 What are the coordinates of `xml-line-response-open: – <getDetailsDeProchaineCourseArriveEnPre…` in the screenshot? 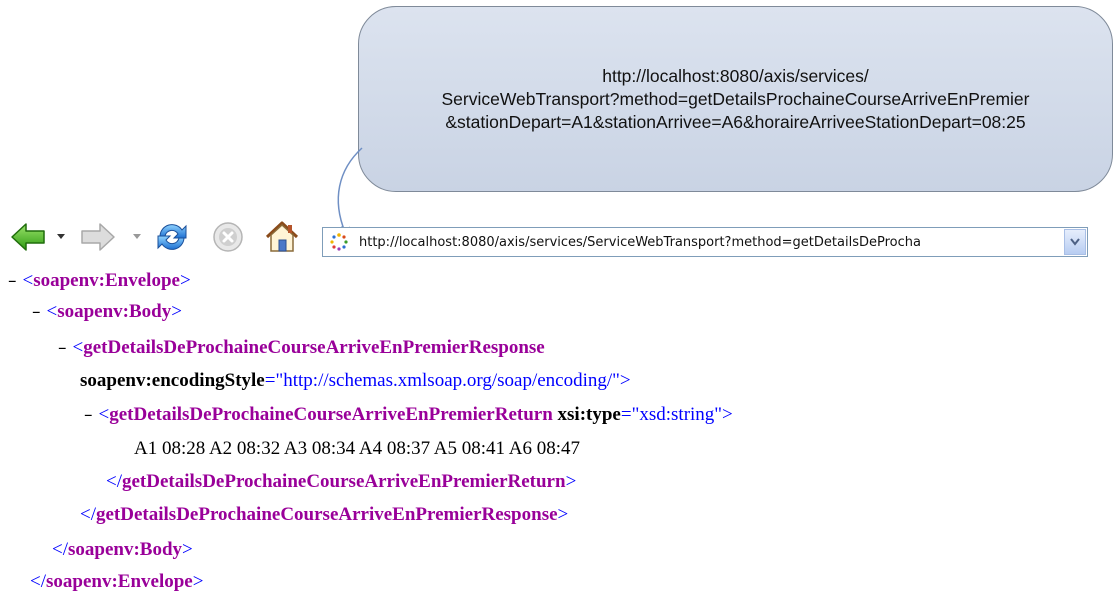 It's located at (301, 348).